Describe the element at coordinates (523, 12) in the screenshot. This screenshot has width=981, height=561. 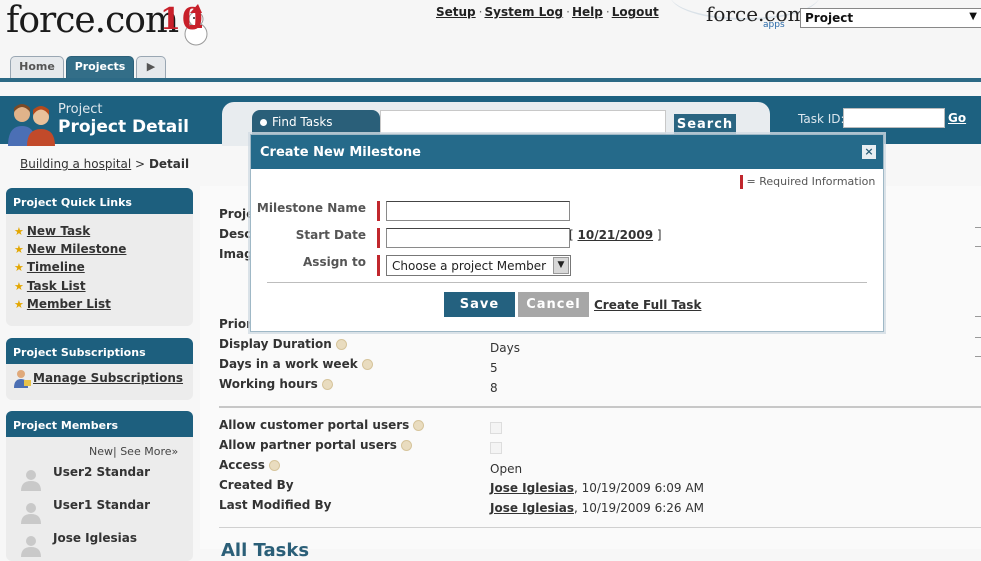
I see `system-log-link: System Log` at that location.